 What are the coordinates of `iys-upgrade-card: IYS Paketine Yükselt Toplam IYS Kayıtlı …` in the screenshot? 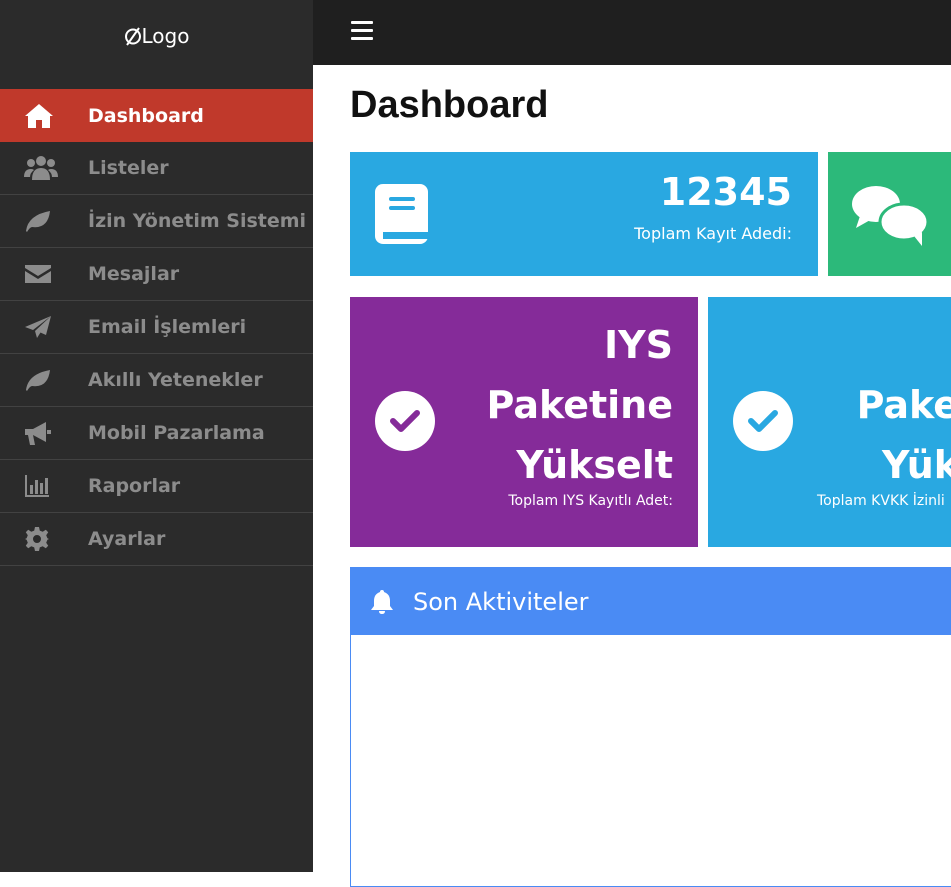 It's located at (524, 422).